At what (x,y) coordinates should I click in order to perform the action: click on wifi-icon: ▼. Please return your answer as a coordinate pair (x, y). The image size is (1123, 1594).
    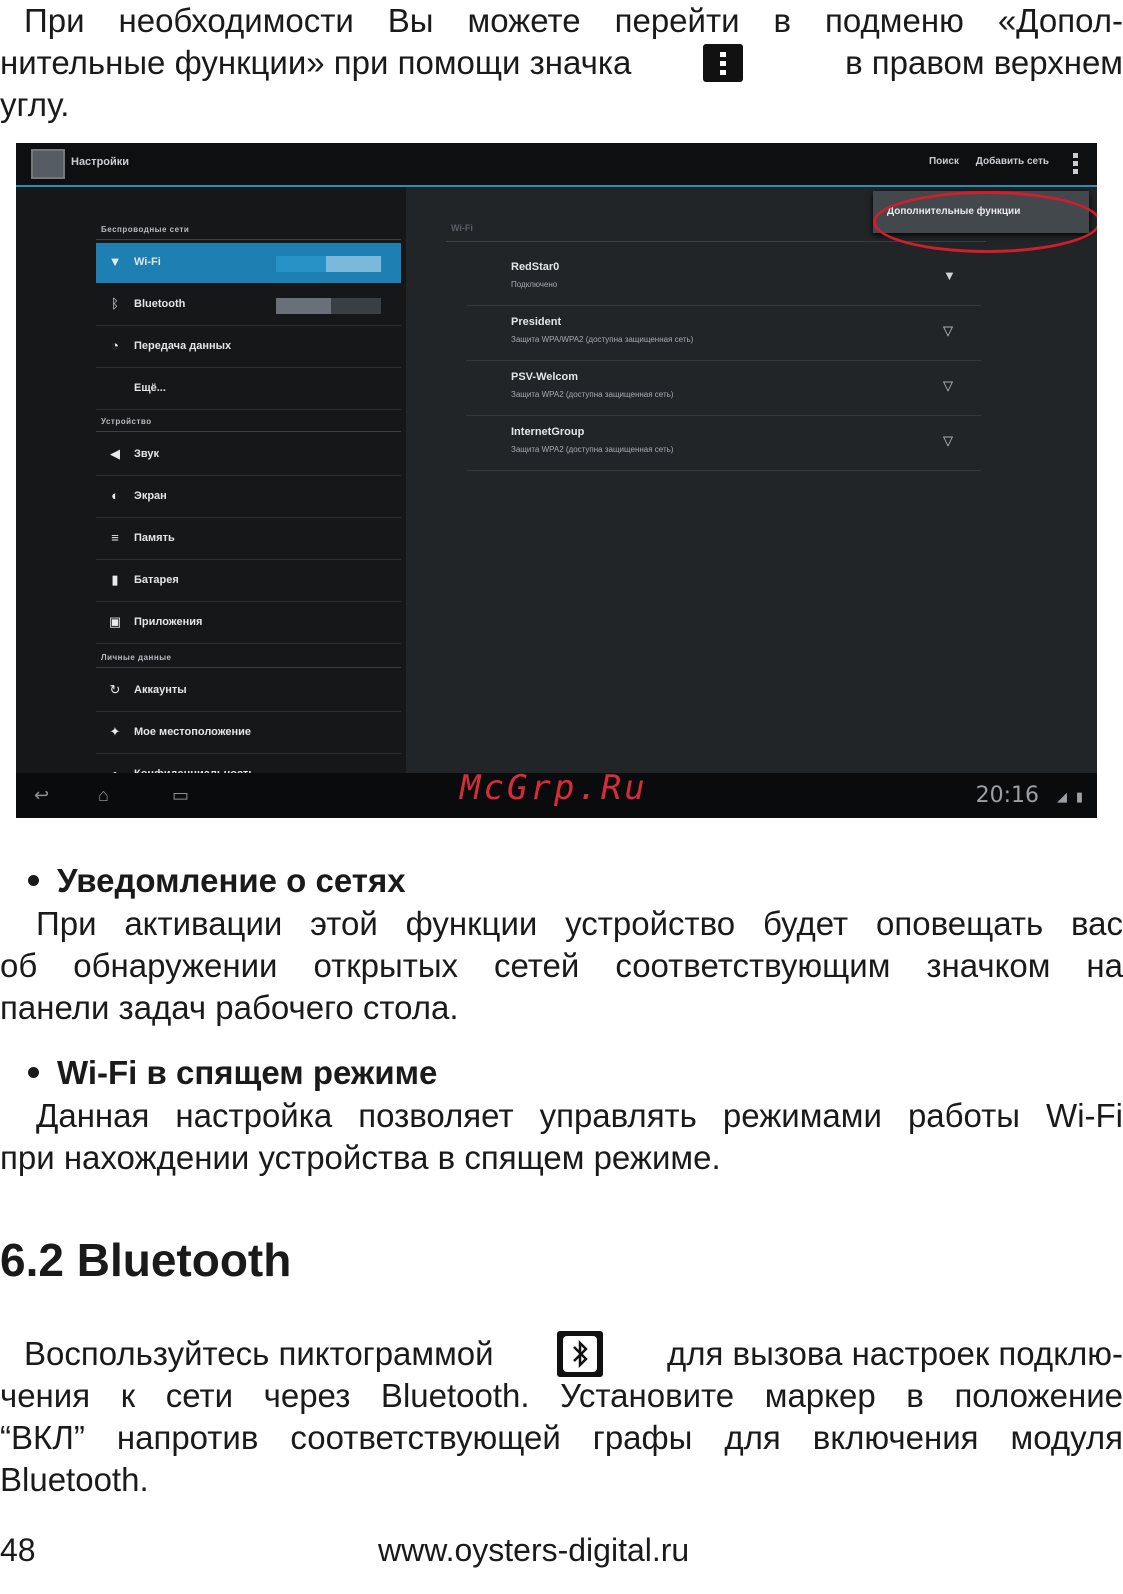
    Looking at the image, I should click on (115, 261).